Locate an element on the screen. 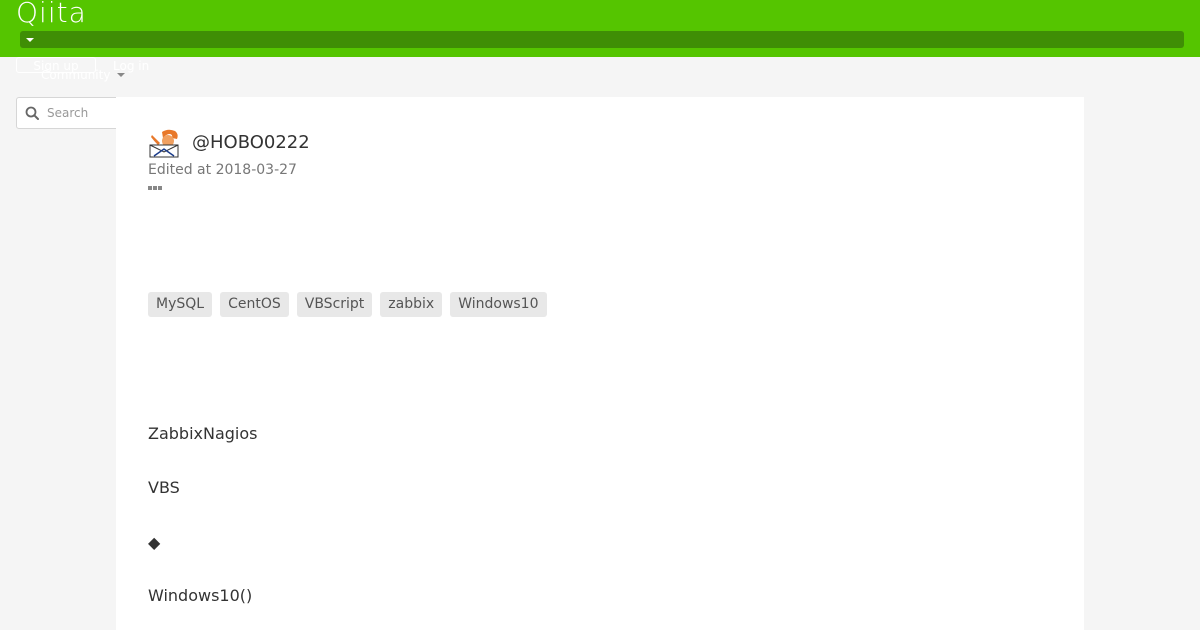  search-icon is located at coordinates (32, 113).